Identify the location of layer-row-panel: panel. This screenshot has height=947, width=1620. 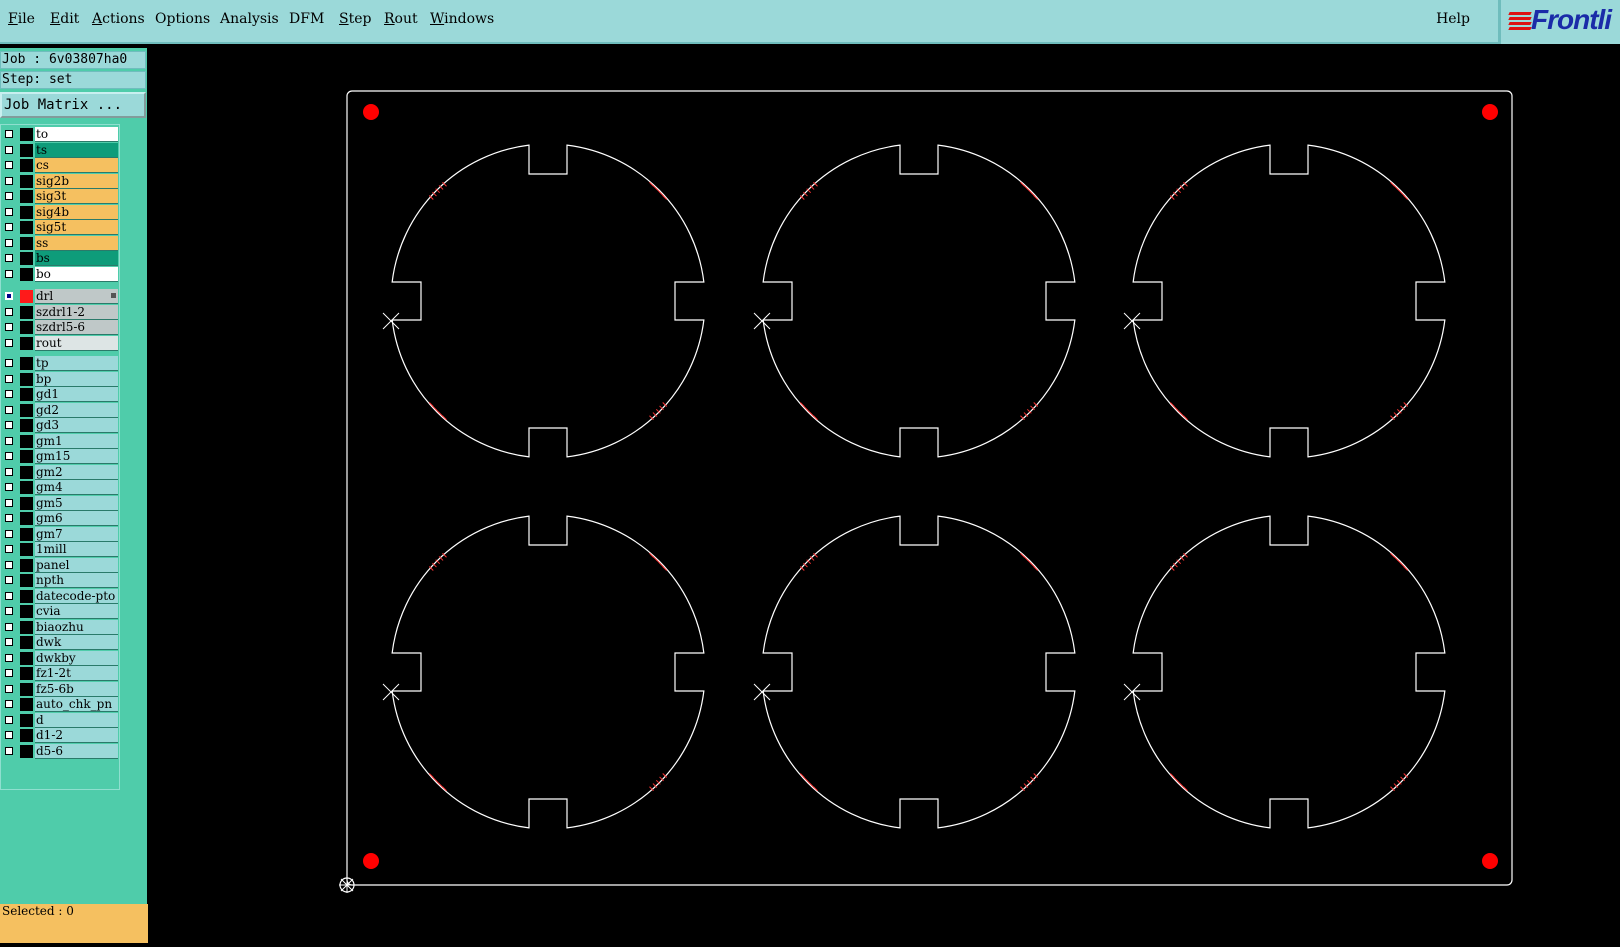
(60, 565).